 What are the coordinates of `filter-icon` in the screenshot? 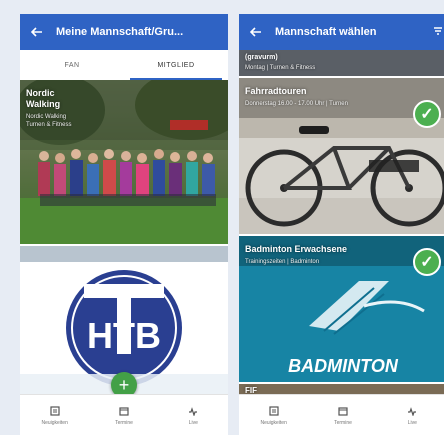 It's located at (438, 32).